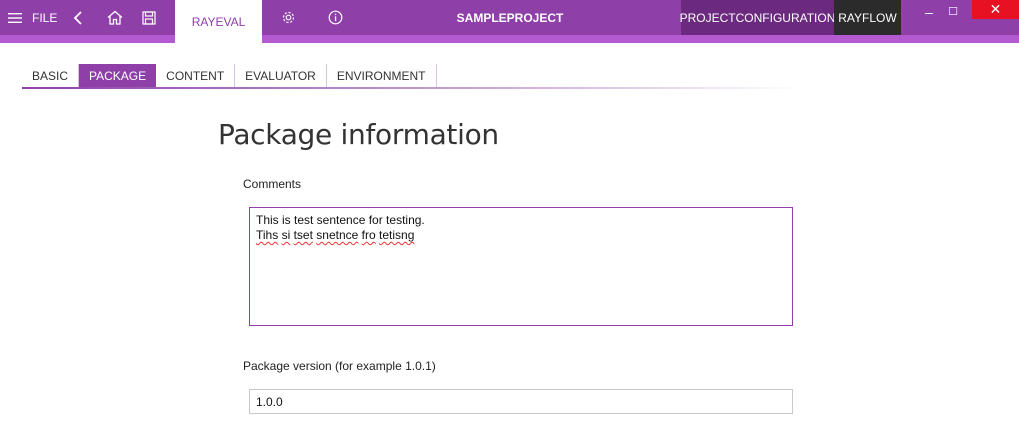  Describe the element at coordinates (286, 235) in the screenshot. I see `misspelled-word: si` at that location.